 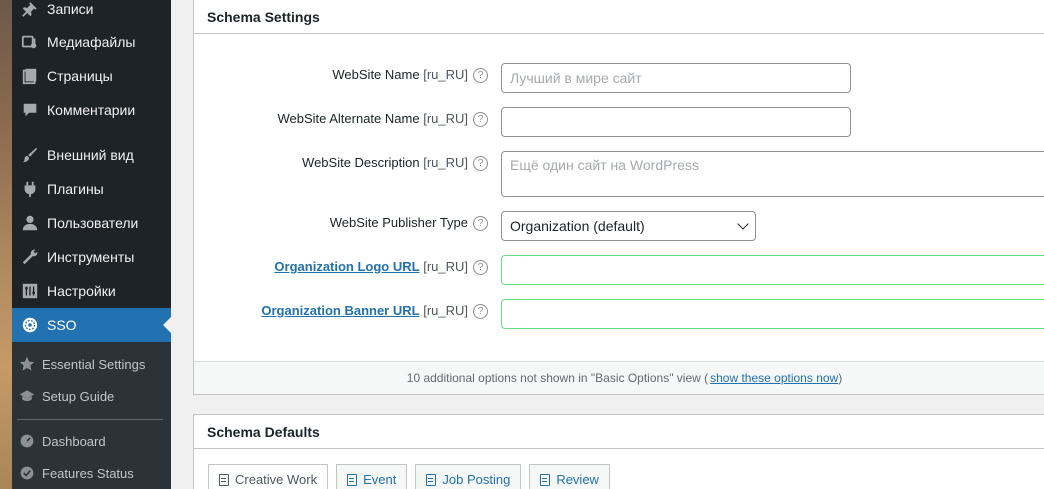 What do you see at coordinates (569, 476) in the screenshot?
I see `tab-review: Review` at bounding box center [569, 476].